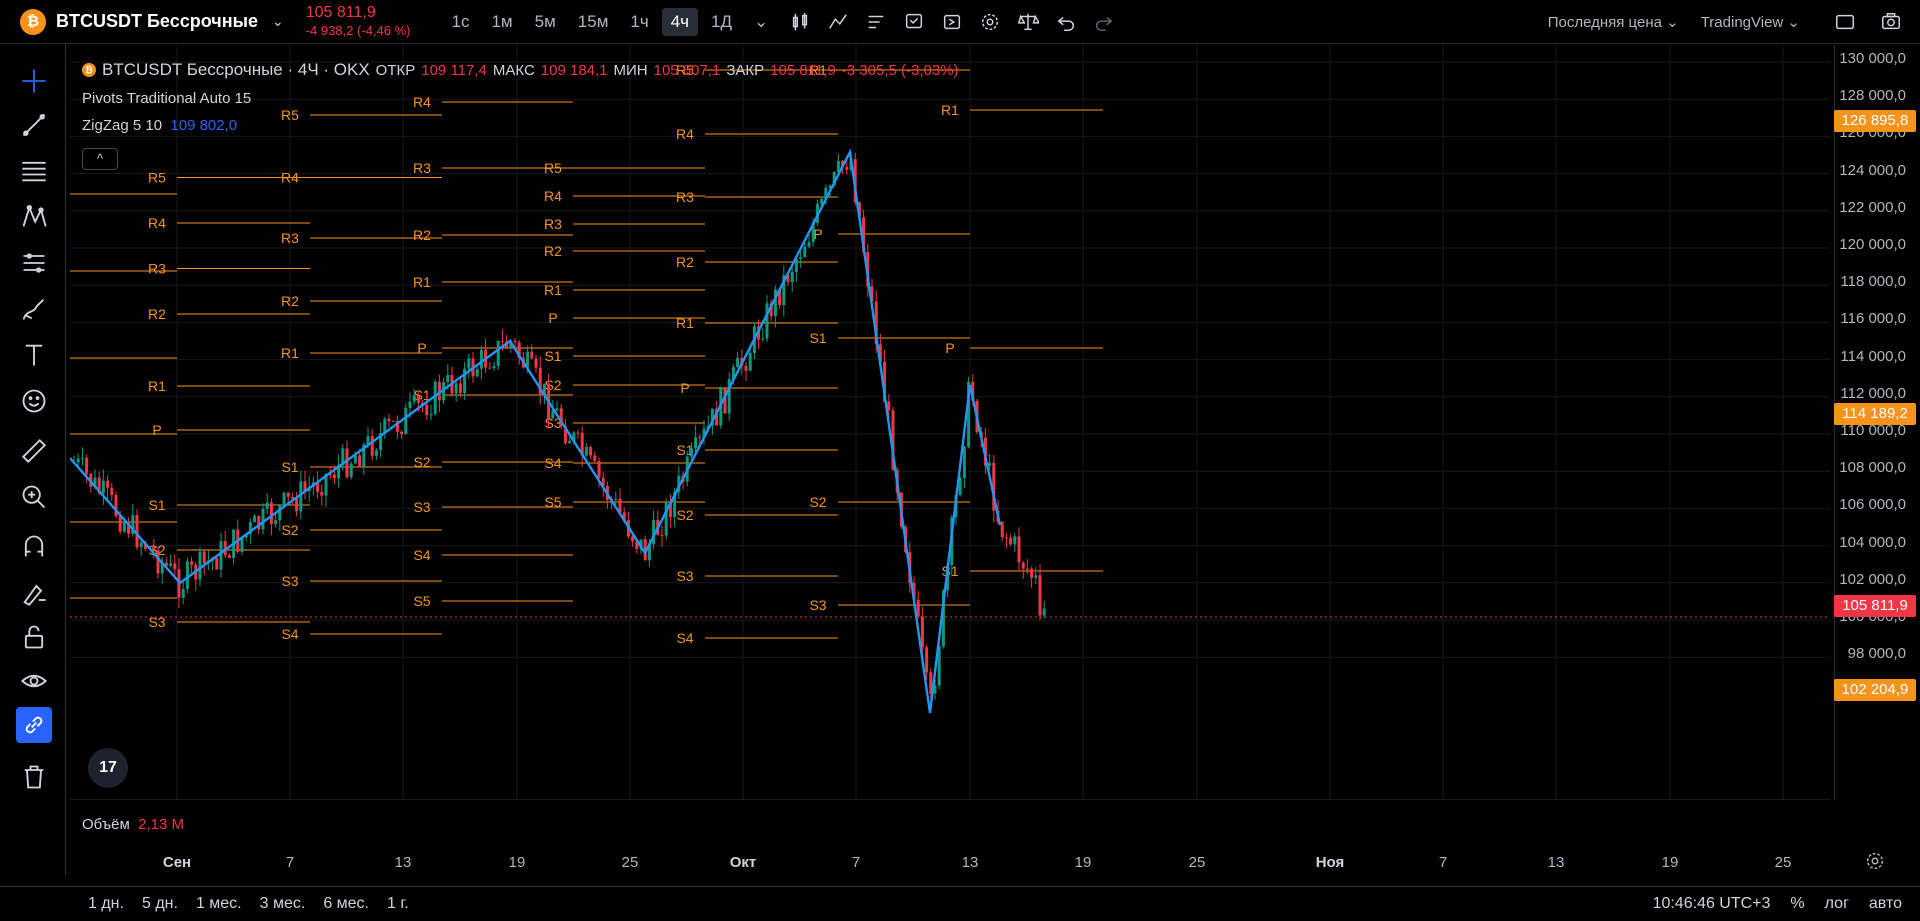 The image size is (1920, 921). I want to click on ruler-icon, so click(34, 451).